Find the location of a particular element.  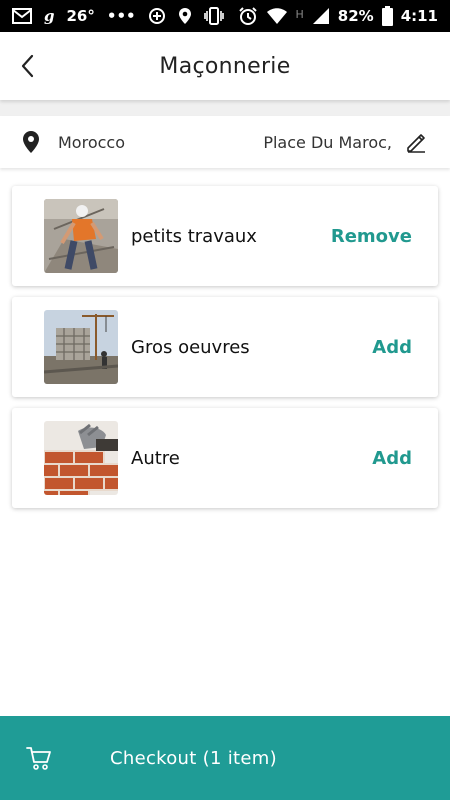

alarm-icon is located at coordinates (248, 16).